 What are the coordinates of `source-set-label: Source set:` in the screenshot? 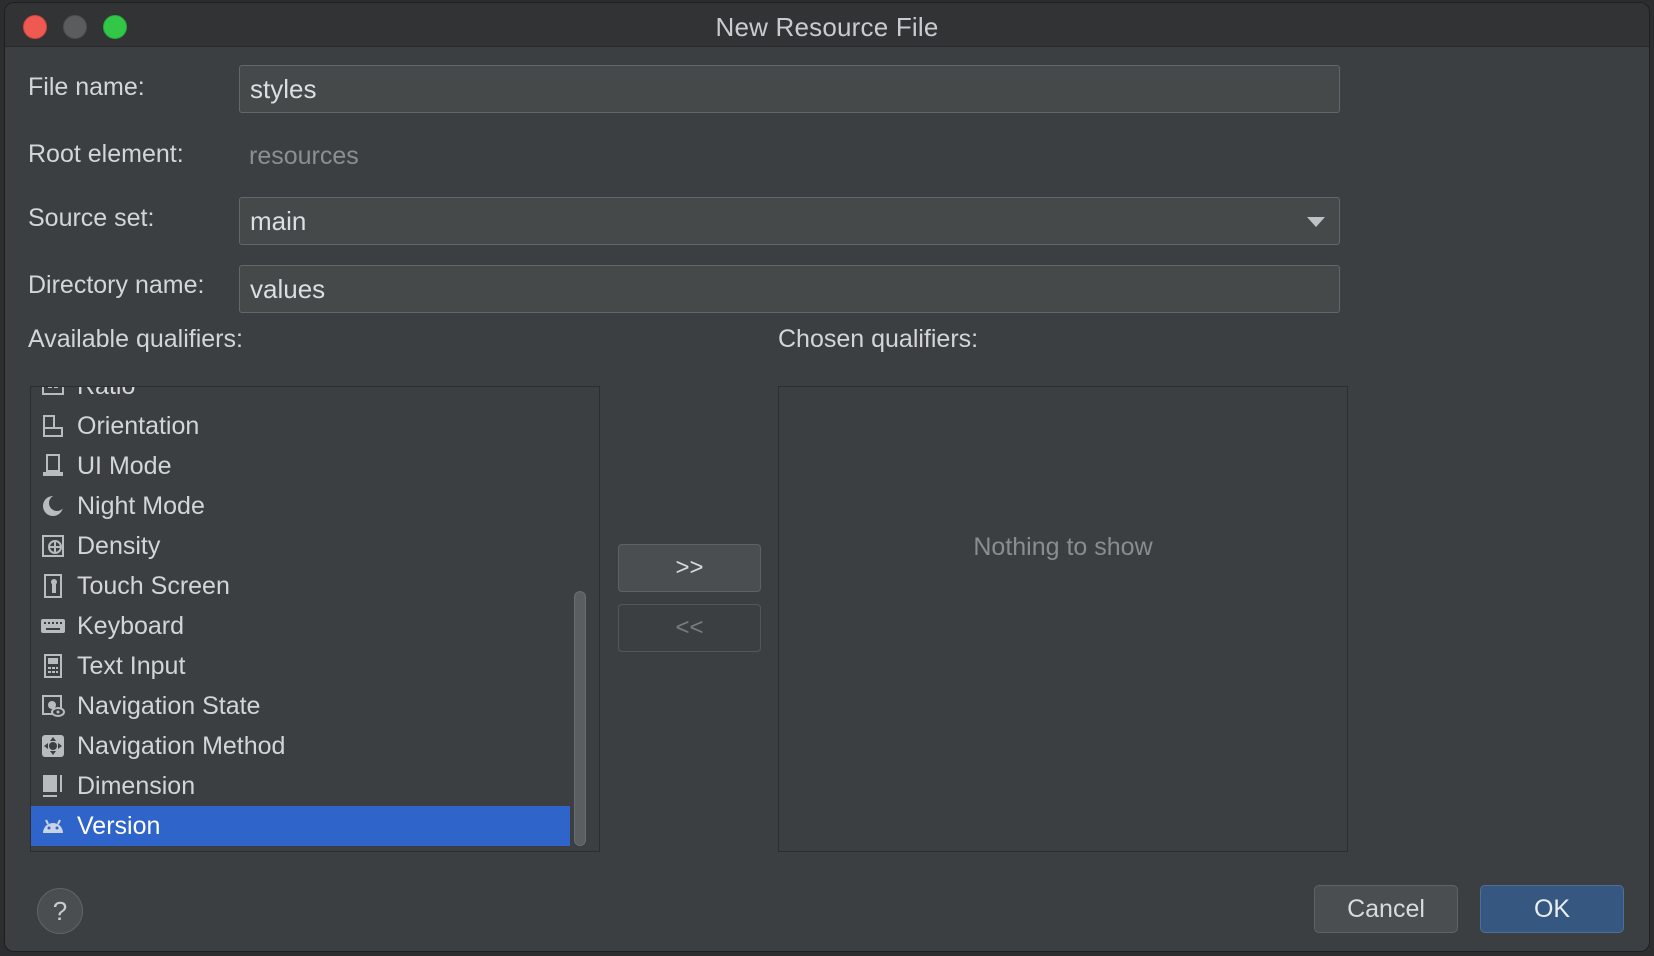 It's located at (91, 218).